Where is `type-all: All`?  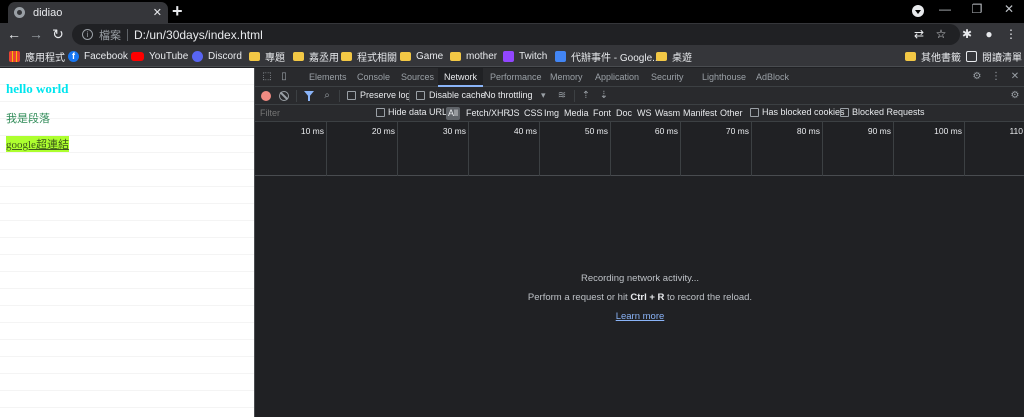
type-all: All is located at coordinates (453, 113).